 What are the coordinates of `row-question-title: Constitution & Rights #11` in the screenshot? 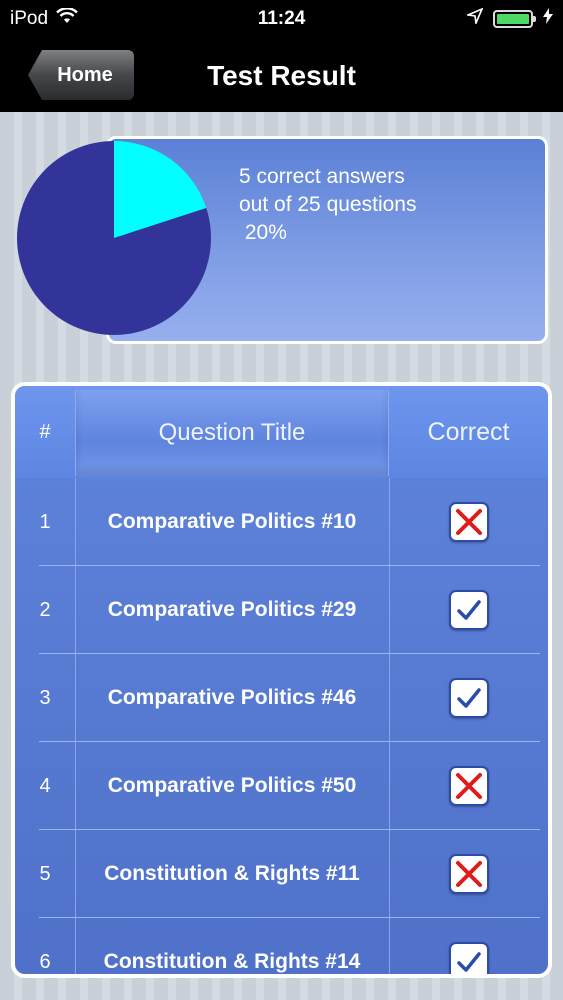 It's located at (232, 873).